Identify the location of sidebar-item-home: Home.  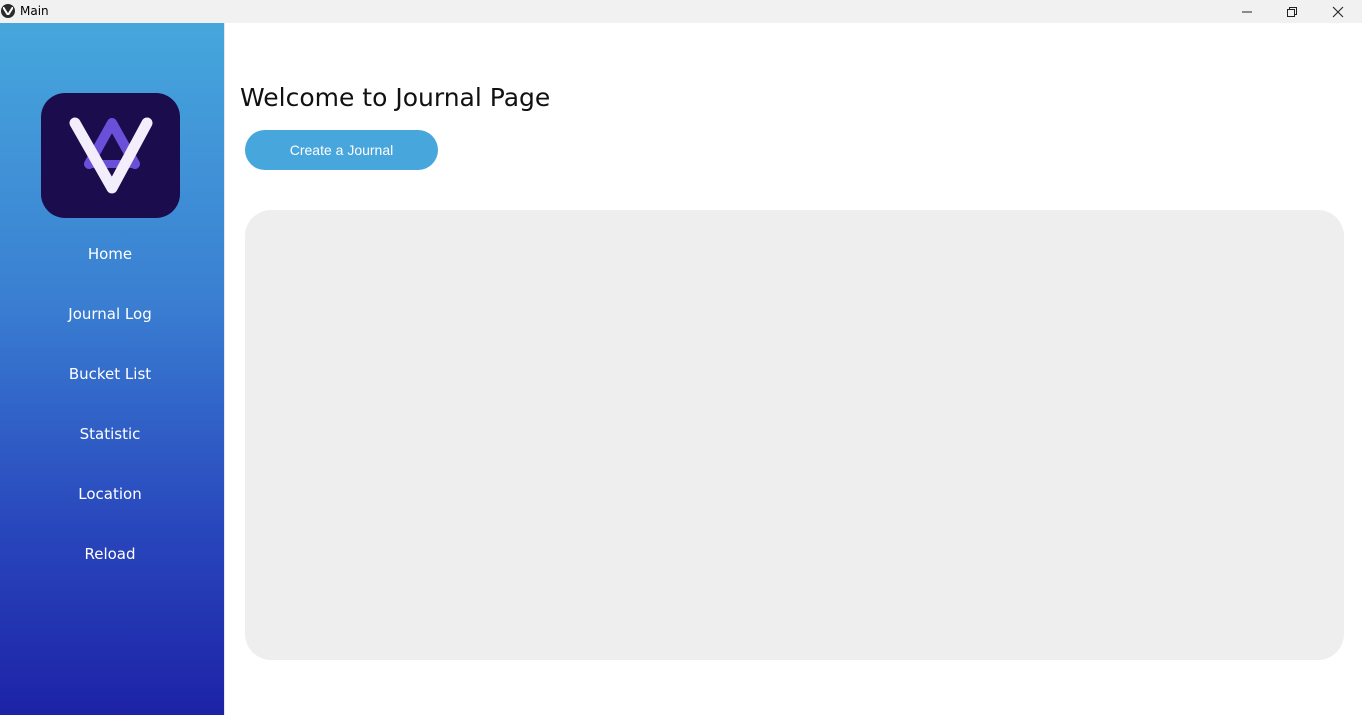
(110, 254).